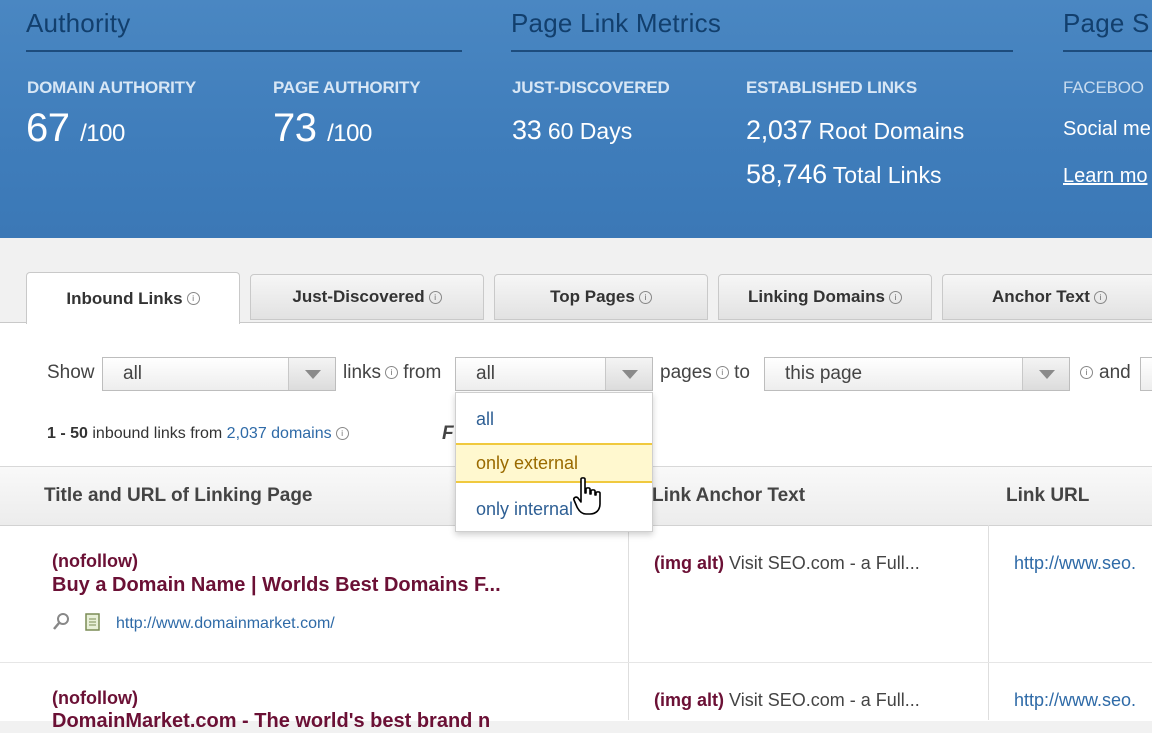 The width and height of the screenshot is (1152, 733). I want to click on dropdown-option-only-external: only external, so click(554, 463).